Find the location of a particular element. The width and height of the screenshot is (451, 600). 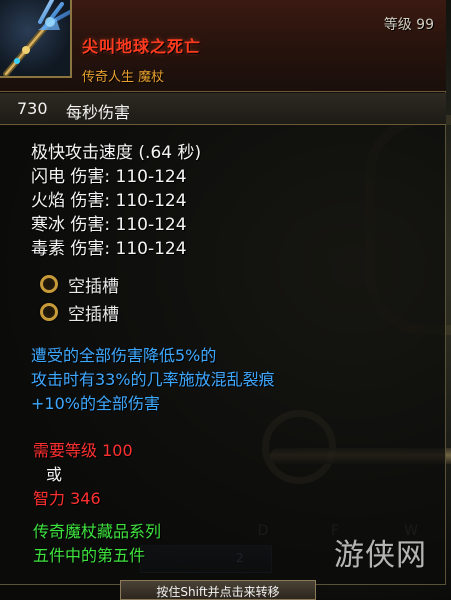

trident-wand-icon is located at coordinates (36, 38).